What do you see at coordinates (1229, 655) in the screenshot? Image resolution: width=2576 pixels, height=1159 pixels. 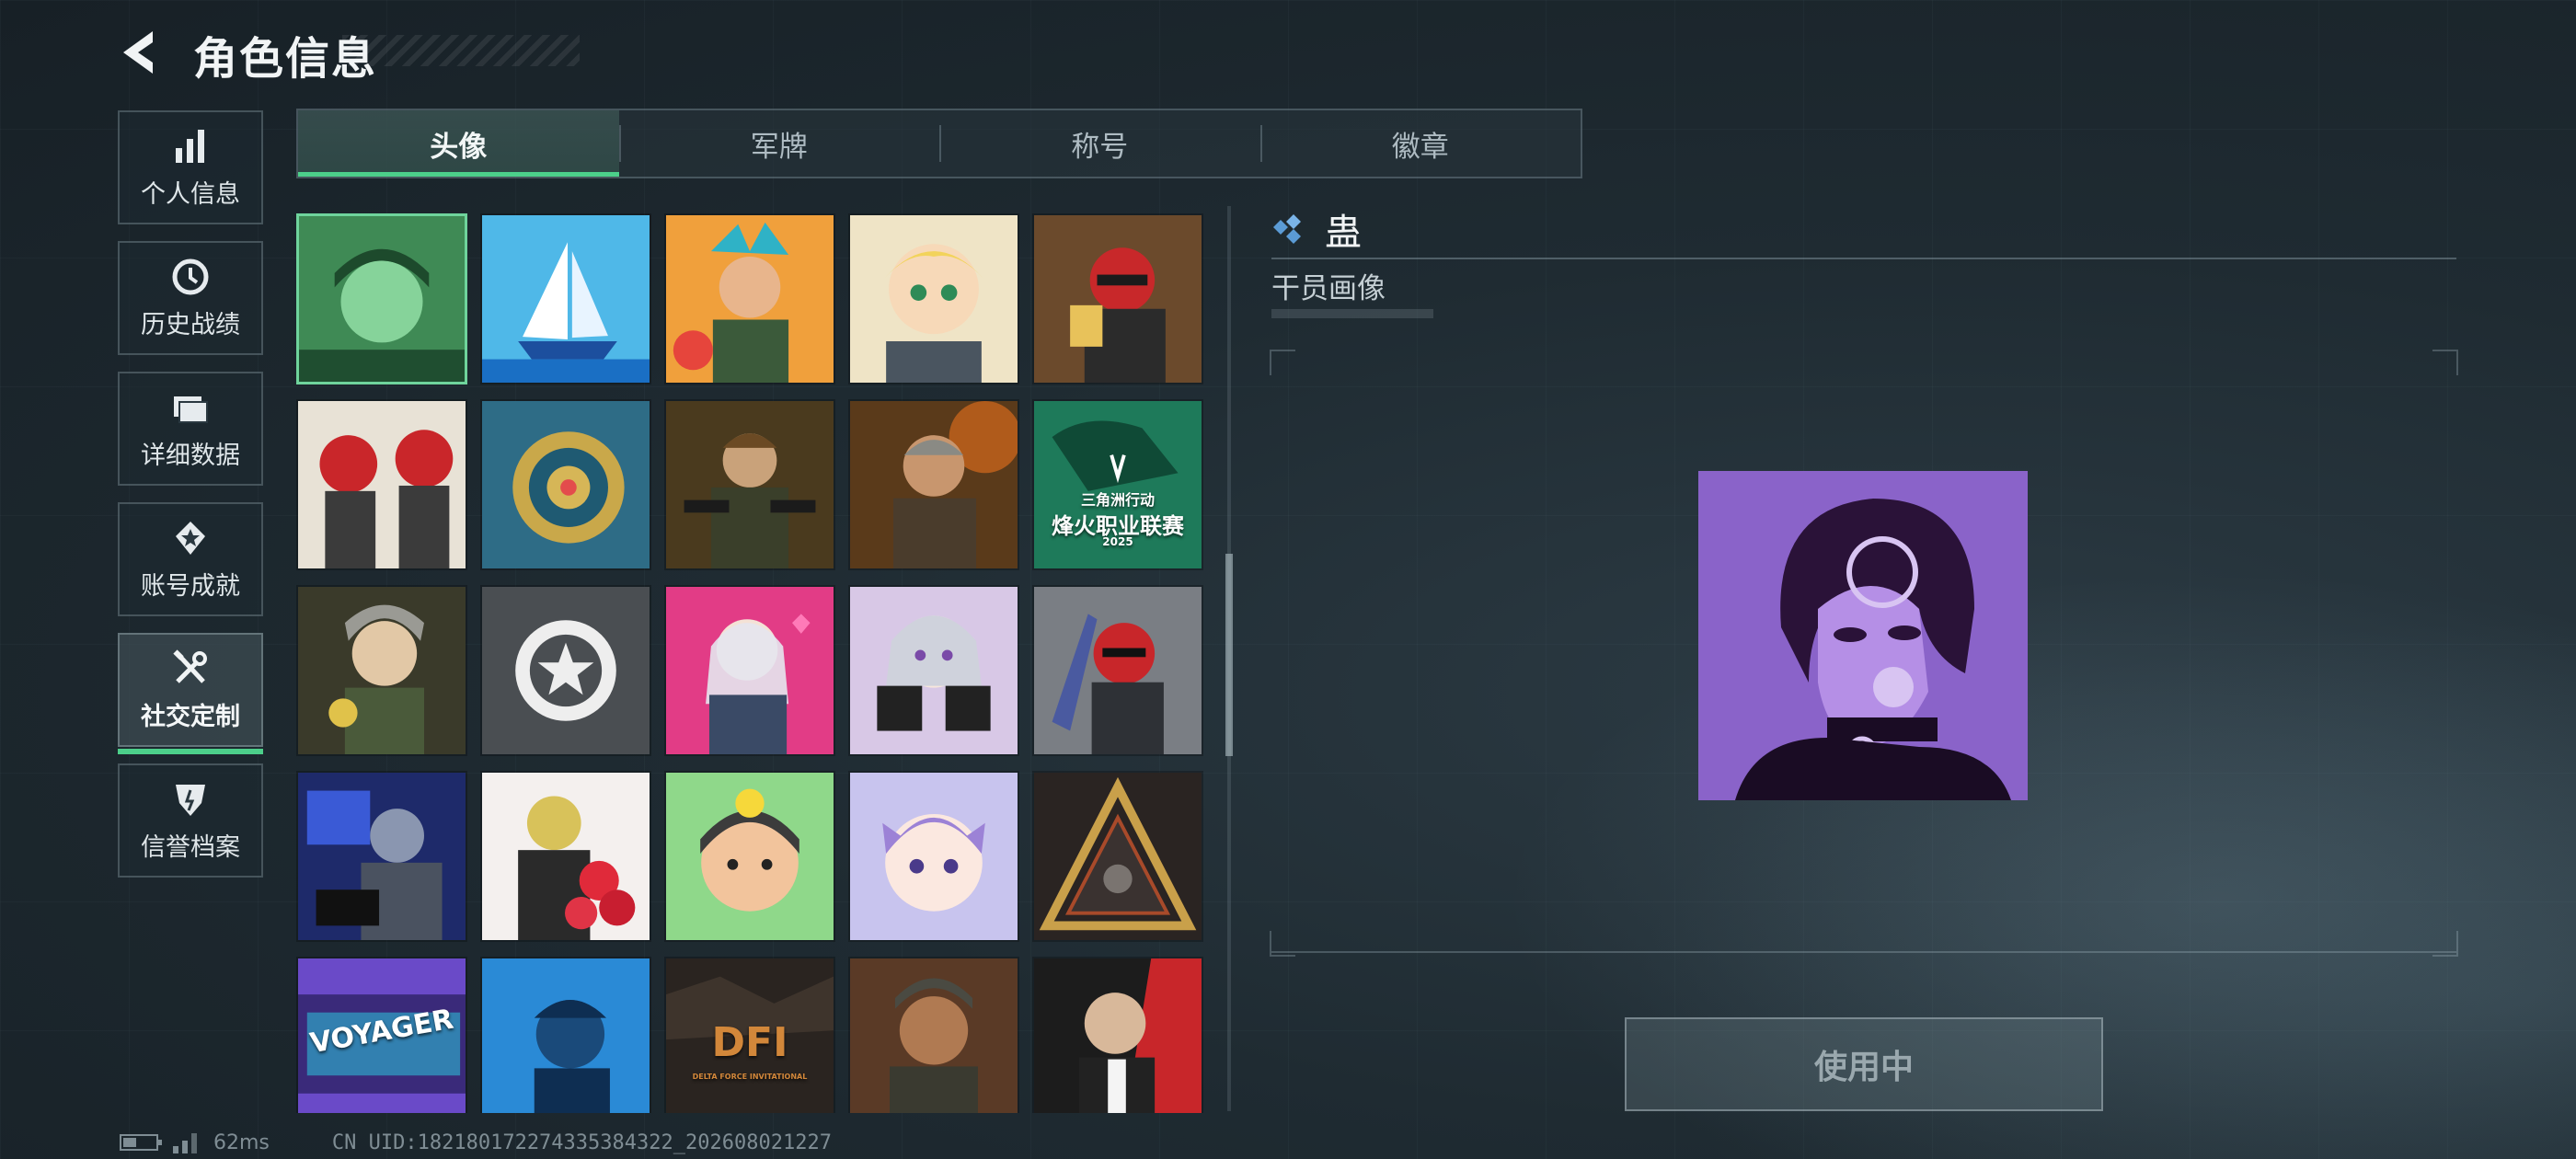 I see `scrollbar-thumb` at bounding box center [1229, 655].